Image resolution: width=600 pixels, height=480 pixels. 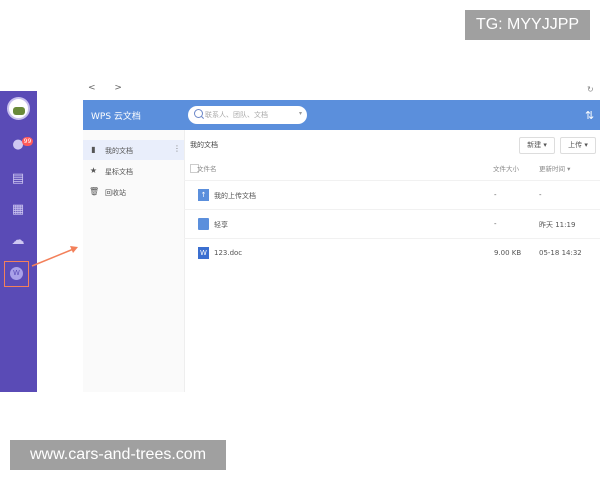 What do you see at coordinates (540, 195) in the screenshot?
I see `file-modified: -` at bounding box center [540, 195].